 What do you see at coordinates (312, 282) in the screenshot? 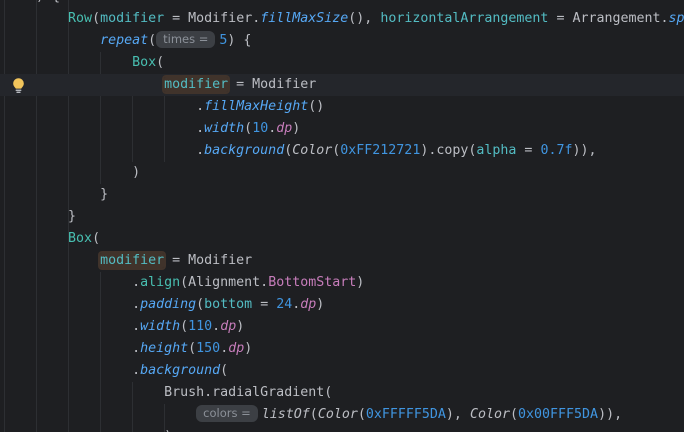
I see `code-token: BottomStart` at bounding box center [312, 282].